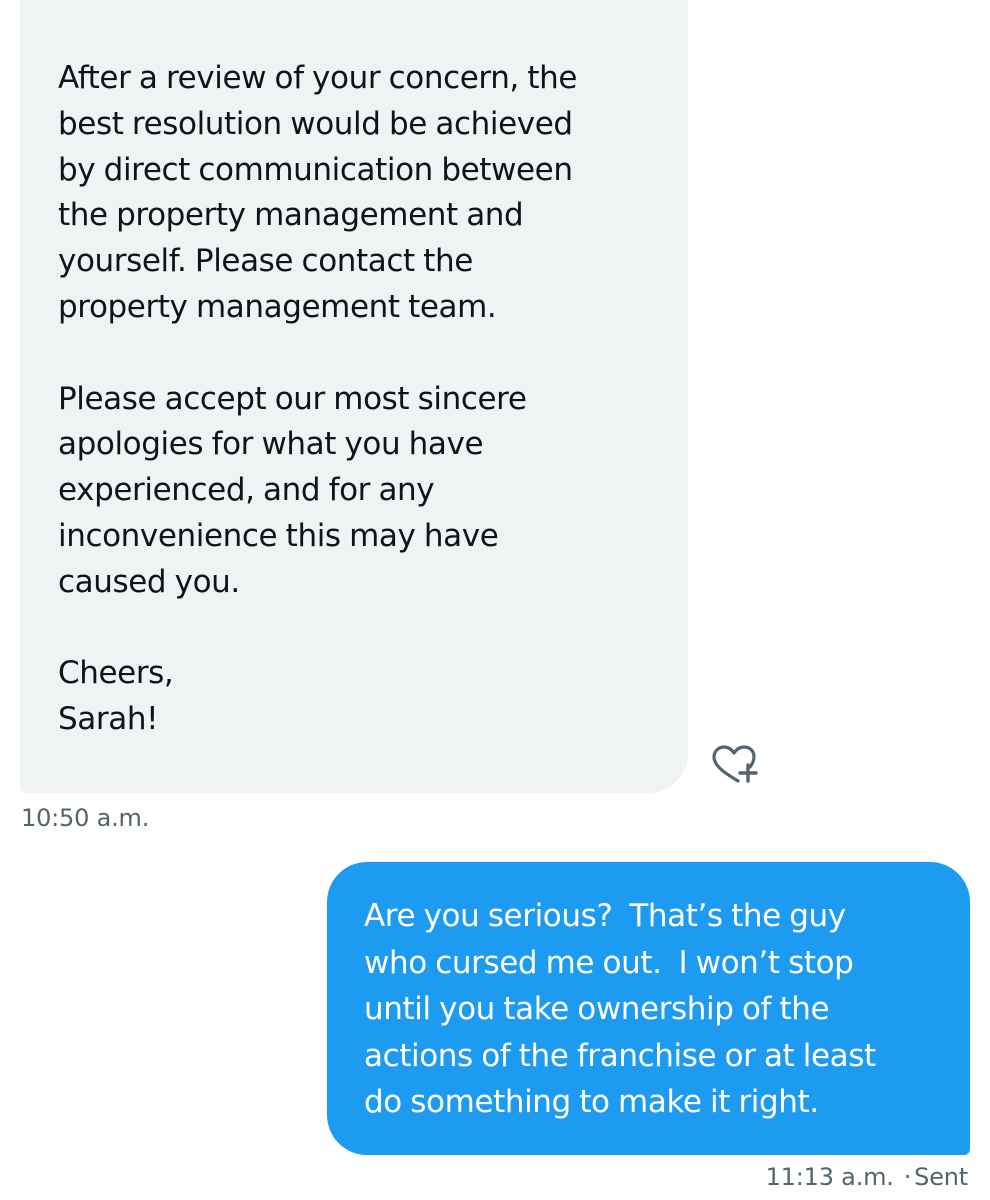 The image size is (990, 1200). What do you see at coordinates (315, 123) in the screenshot?
I see `received-line: best resolution would be achieved` at bounding box center [315, 123].